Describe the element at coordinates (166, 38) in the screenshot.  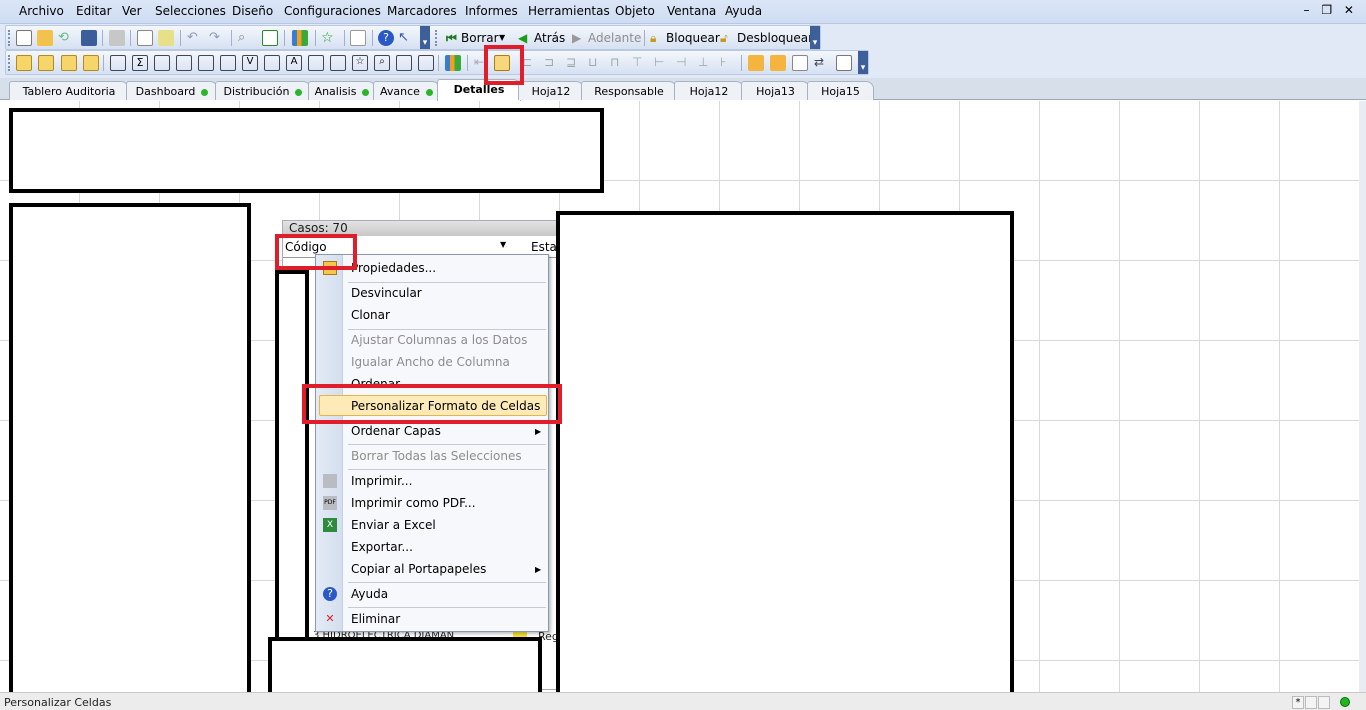
I see `reload-icon` at that location.